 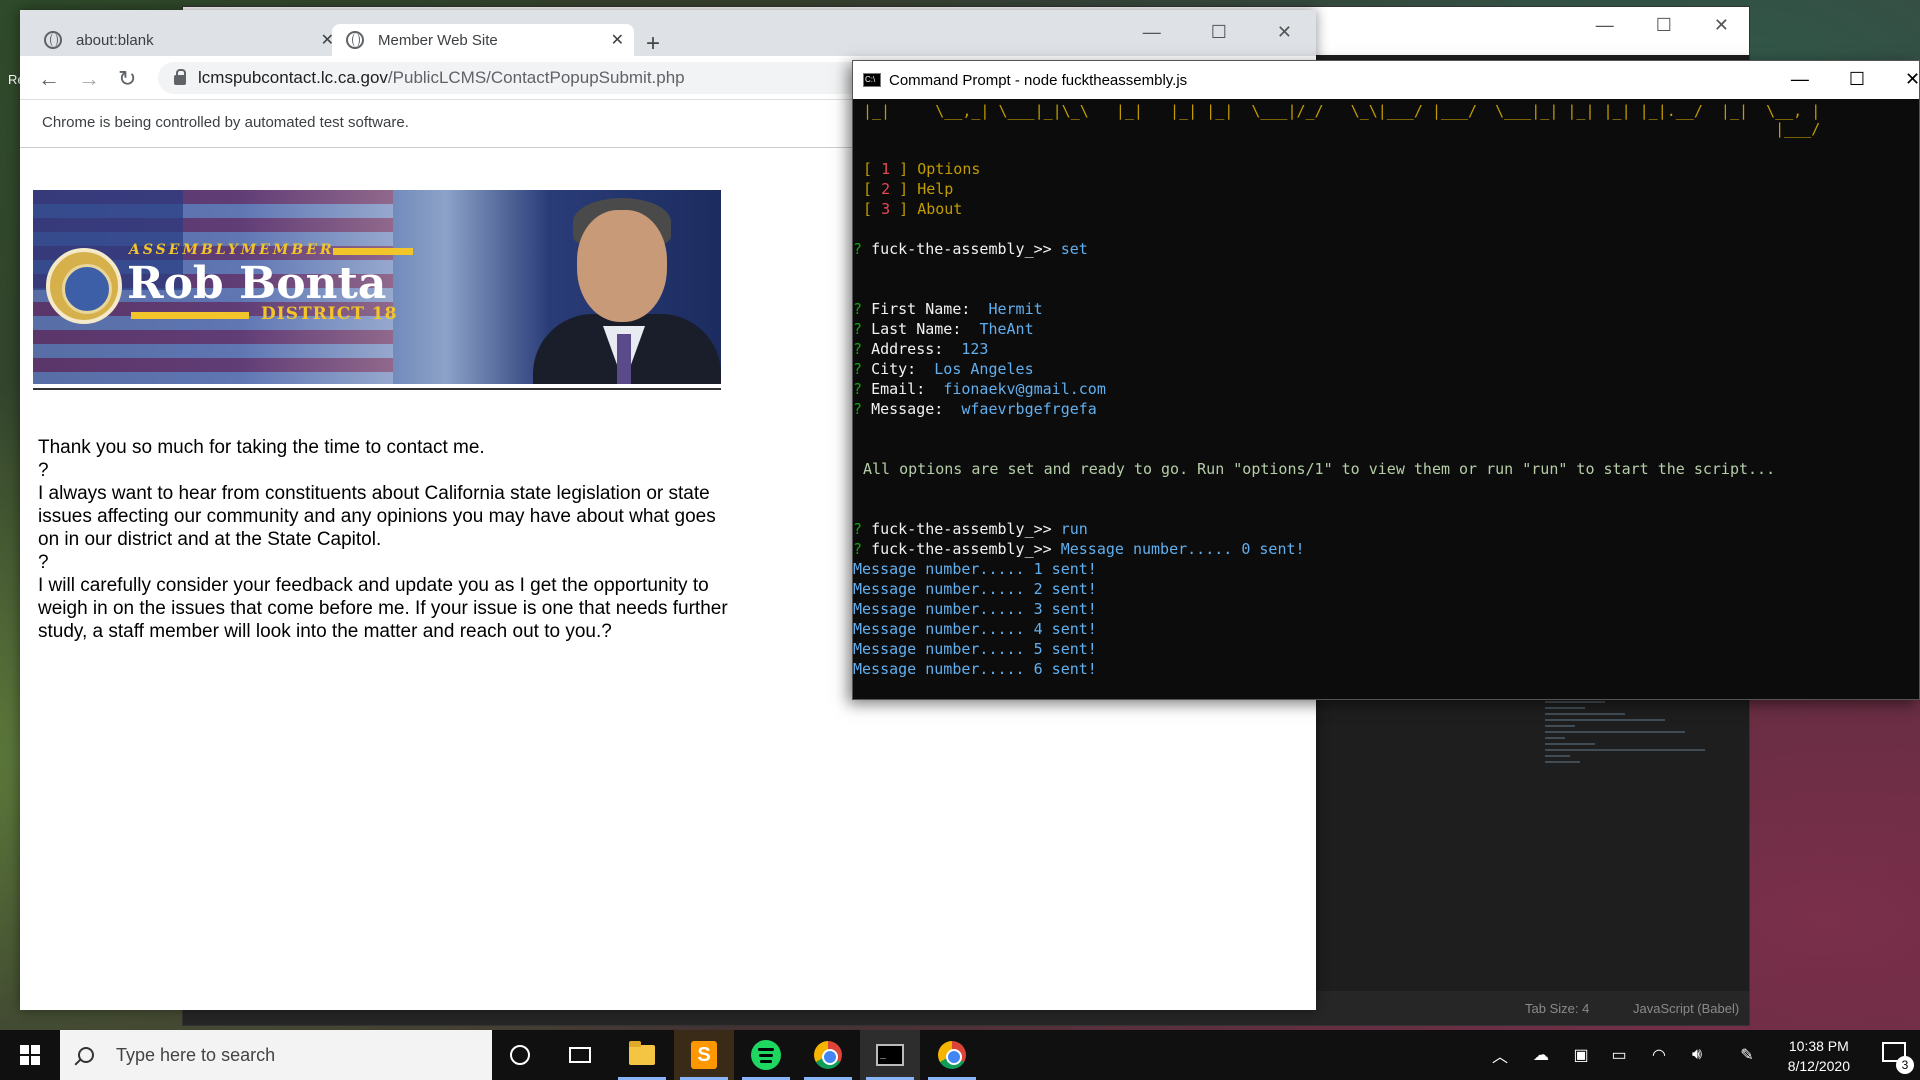 What do you see at coordinates (627, 287) in the screenshot?
I see `member-portrait` at bounding box center [627, 287].